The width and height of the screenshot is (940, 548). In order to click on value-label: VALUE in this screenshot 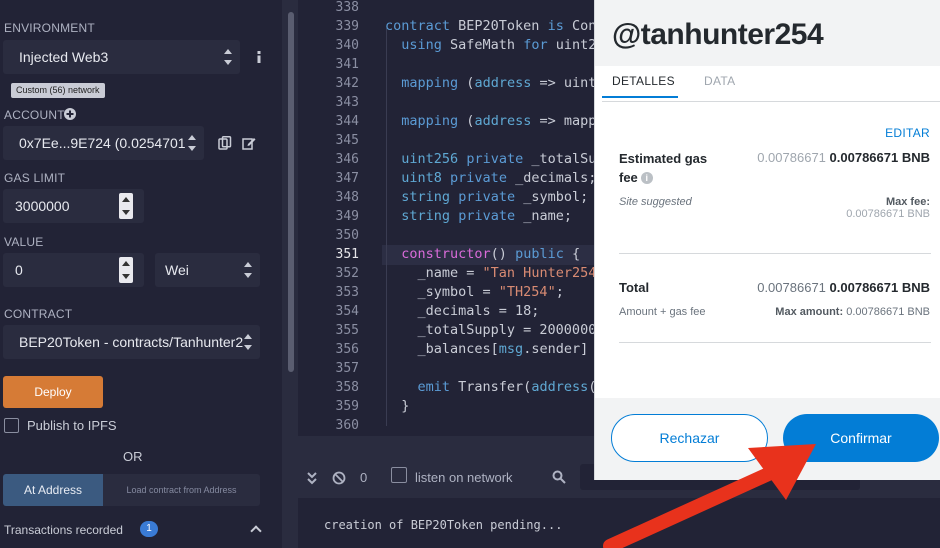, I will do `click(24, 242)`.